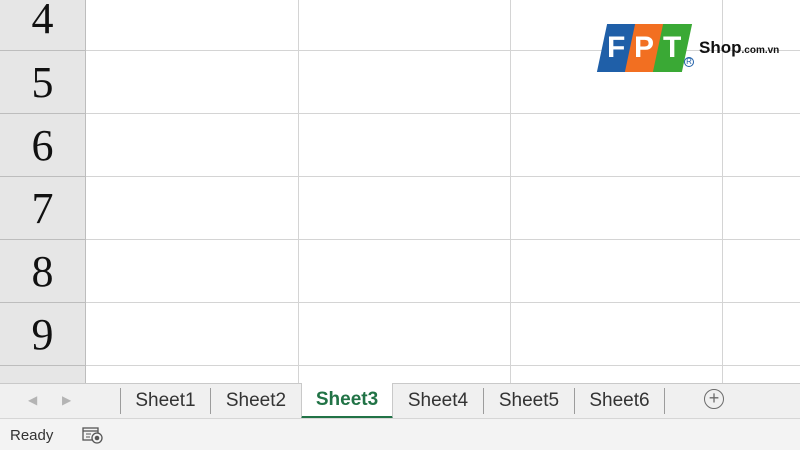 The height and width of the screenshot is (450, 800). Describe the element at coordinates (165, 401) in the screenshot. I see `tab-sheet1: Sheet1` at that location.